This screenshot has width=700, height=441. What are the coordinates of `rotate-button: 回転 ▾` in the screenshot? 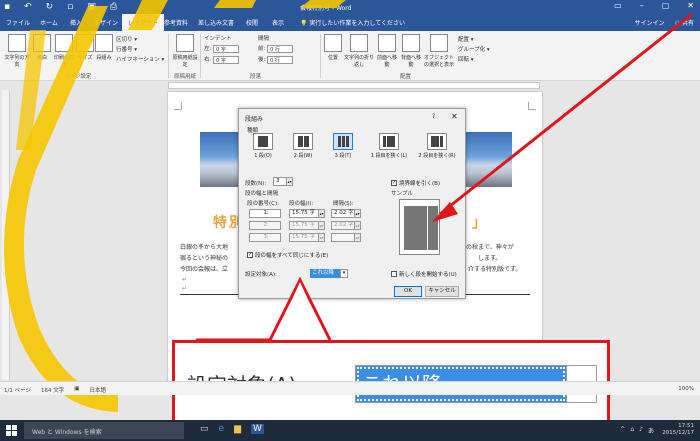 It's located at (466, 59).